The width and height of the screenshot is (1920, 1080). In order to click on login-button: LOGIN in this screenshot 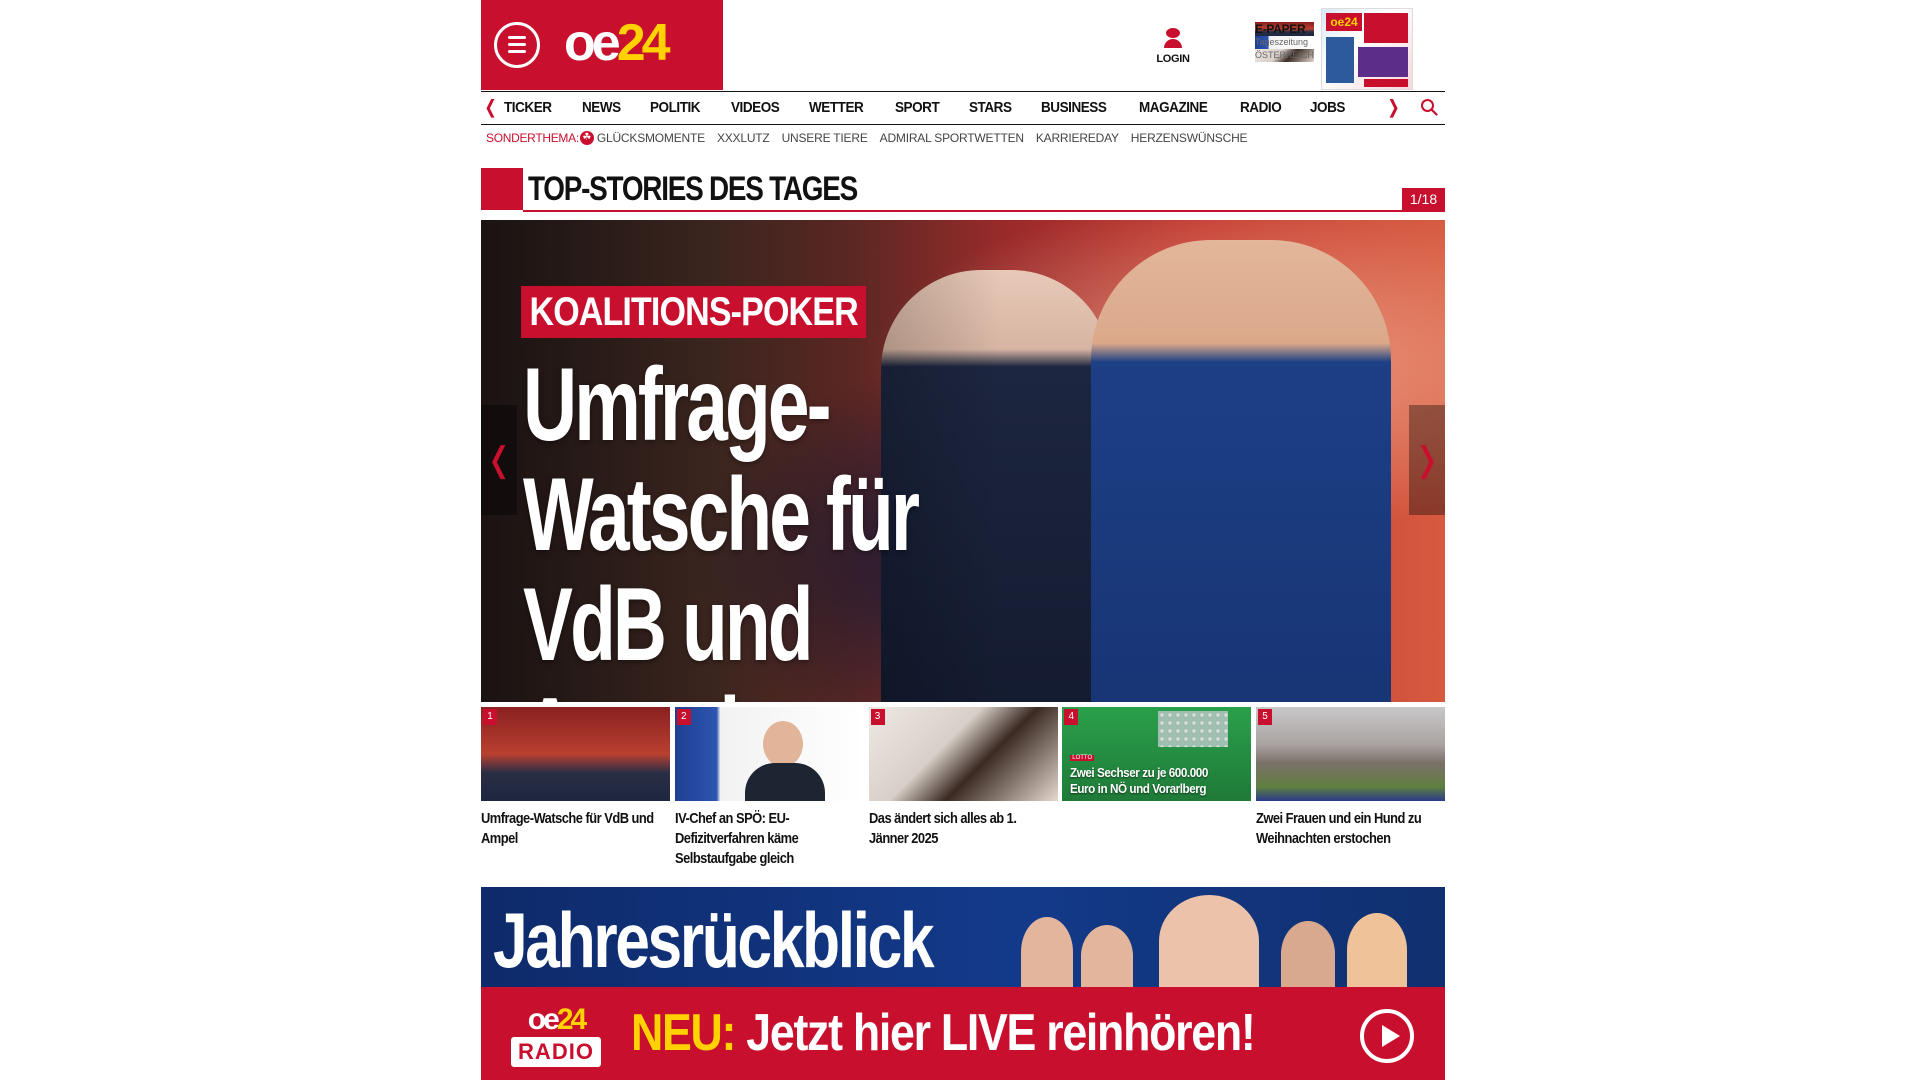, I will do `click(1173, 46)`.